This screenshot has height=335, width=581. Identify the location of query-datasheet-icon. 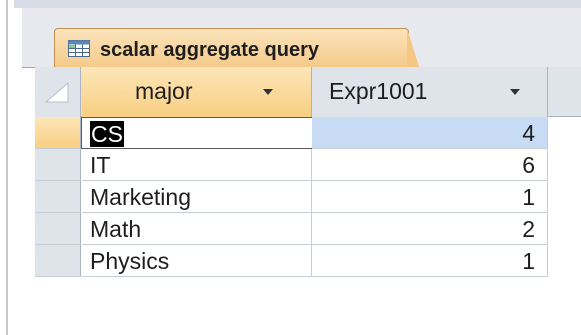
(79, 48).